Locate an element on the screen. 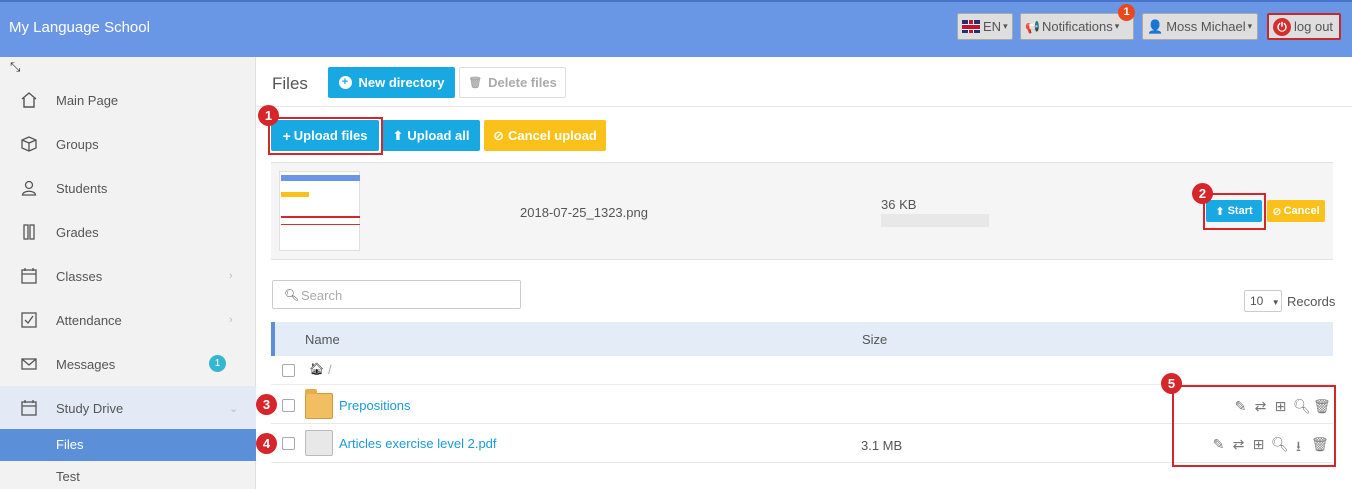 This screenshot has height=489, width=1352. logout-button: ⏻ log out is located at coordinates (1304, 26).